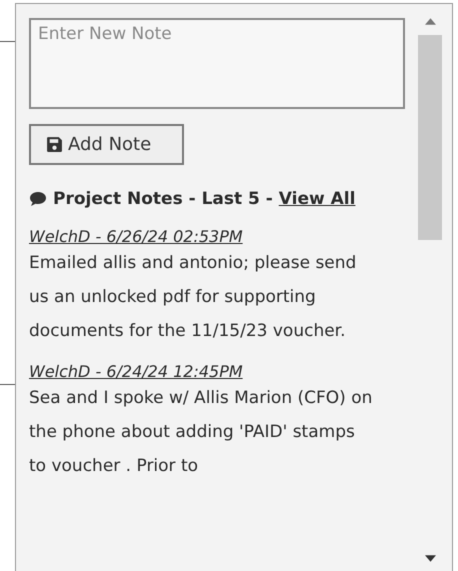 This screenshot has width=458, height=571. What do you see at coordinates (136, 236) in the screenshot?
I see `note-author-link: WelchD - 6/26/24 02:53PM` at bounding box center [136, 236].